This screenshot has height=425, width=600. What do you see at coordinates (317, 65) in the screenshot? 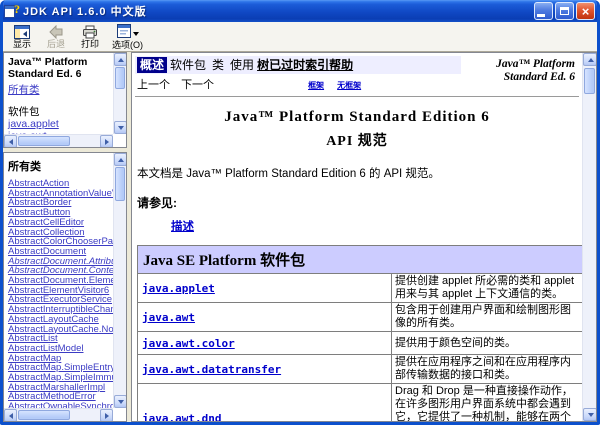
I see `nav-tab: 索引` at bounding box center [317, 65].